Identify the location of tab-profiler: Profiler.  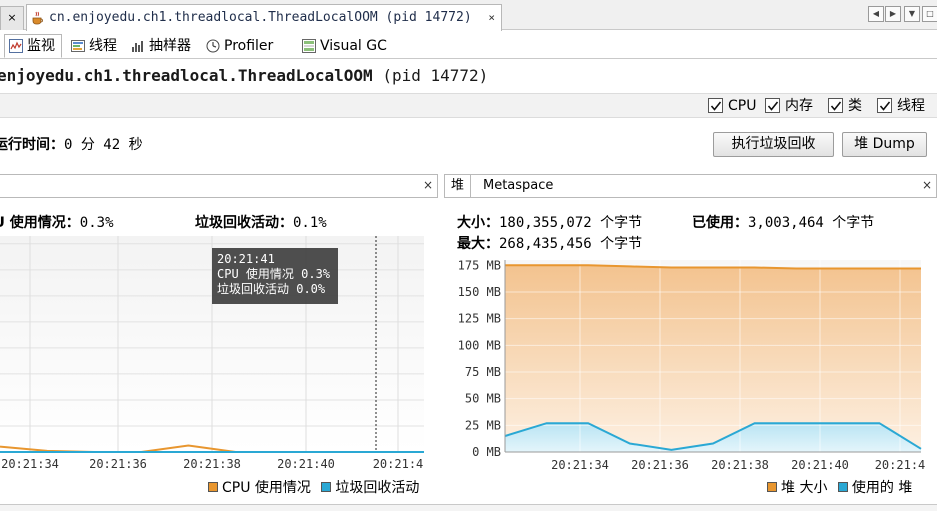
(240, 46).